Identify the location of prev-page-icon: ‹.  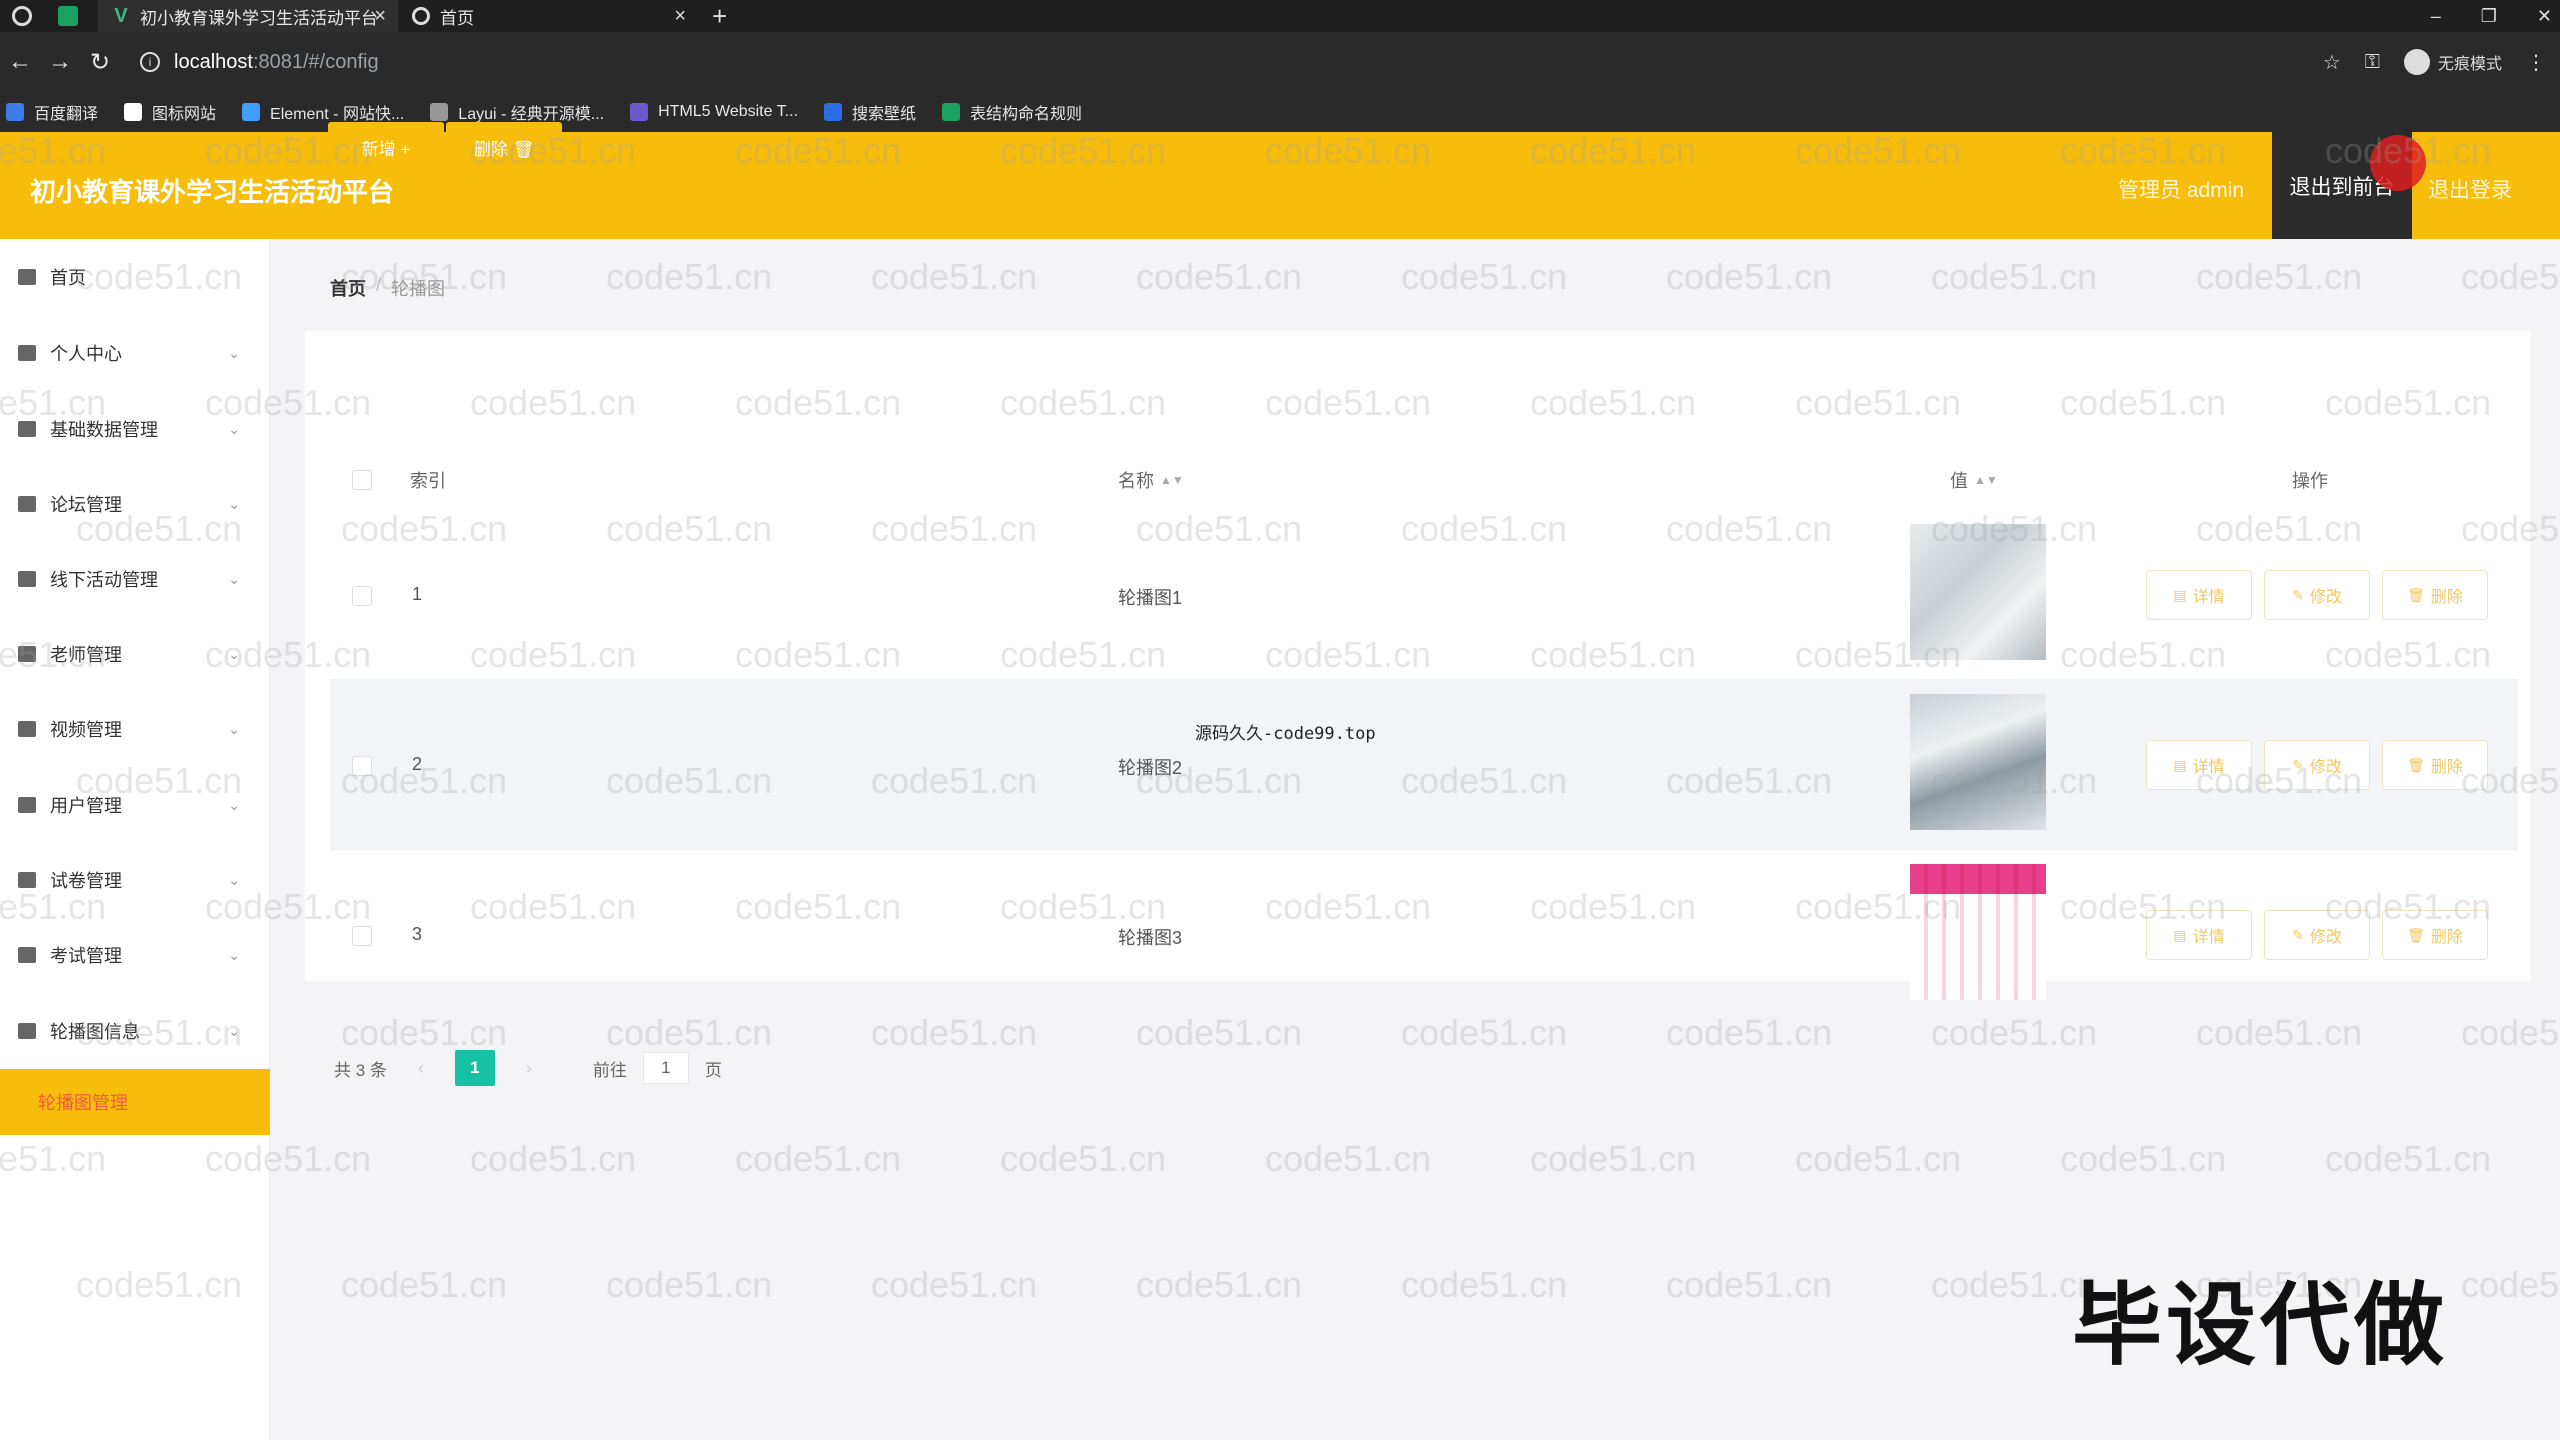
(421, 1068).